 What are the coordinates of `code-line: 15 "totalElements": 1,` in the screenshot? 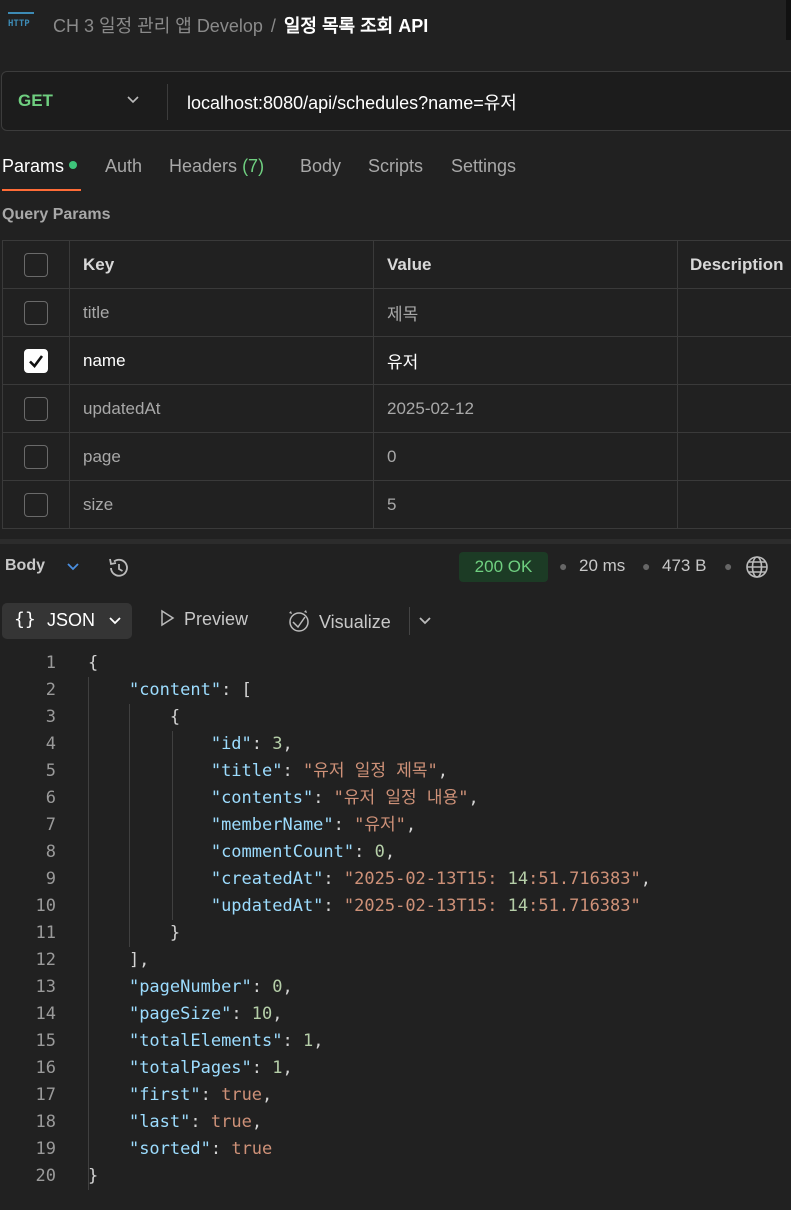 It's located at (395, 1041).